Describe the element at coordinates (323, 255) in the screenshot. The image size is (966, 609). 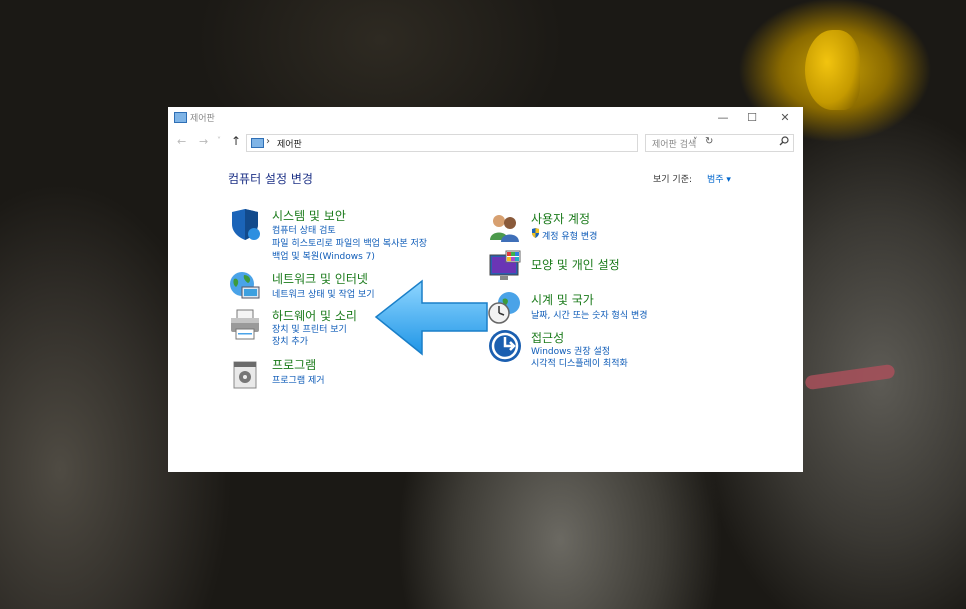
I see `link-backup-restore: 백업 및 복원(Windows 7)` at that location.